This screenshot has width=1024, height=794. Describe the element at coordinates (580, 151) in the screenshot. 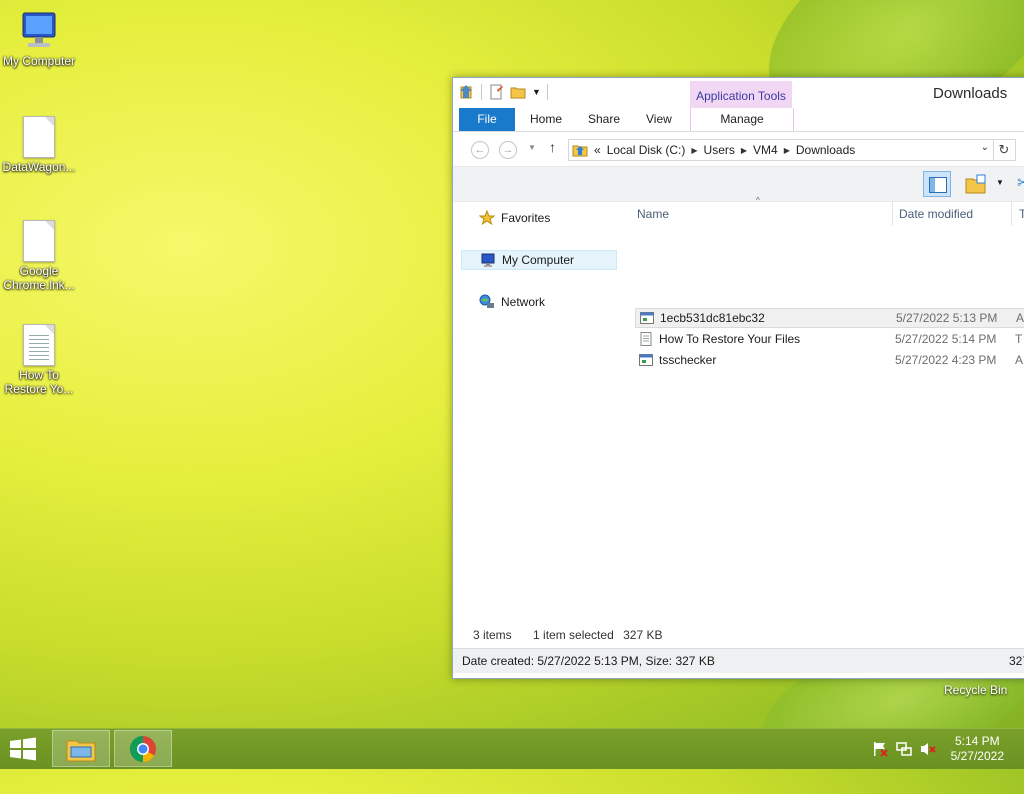

I see `folder-icon` at that location.